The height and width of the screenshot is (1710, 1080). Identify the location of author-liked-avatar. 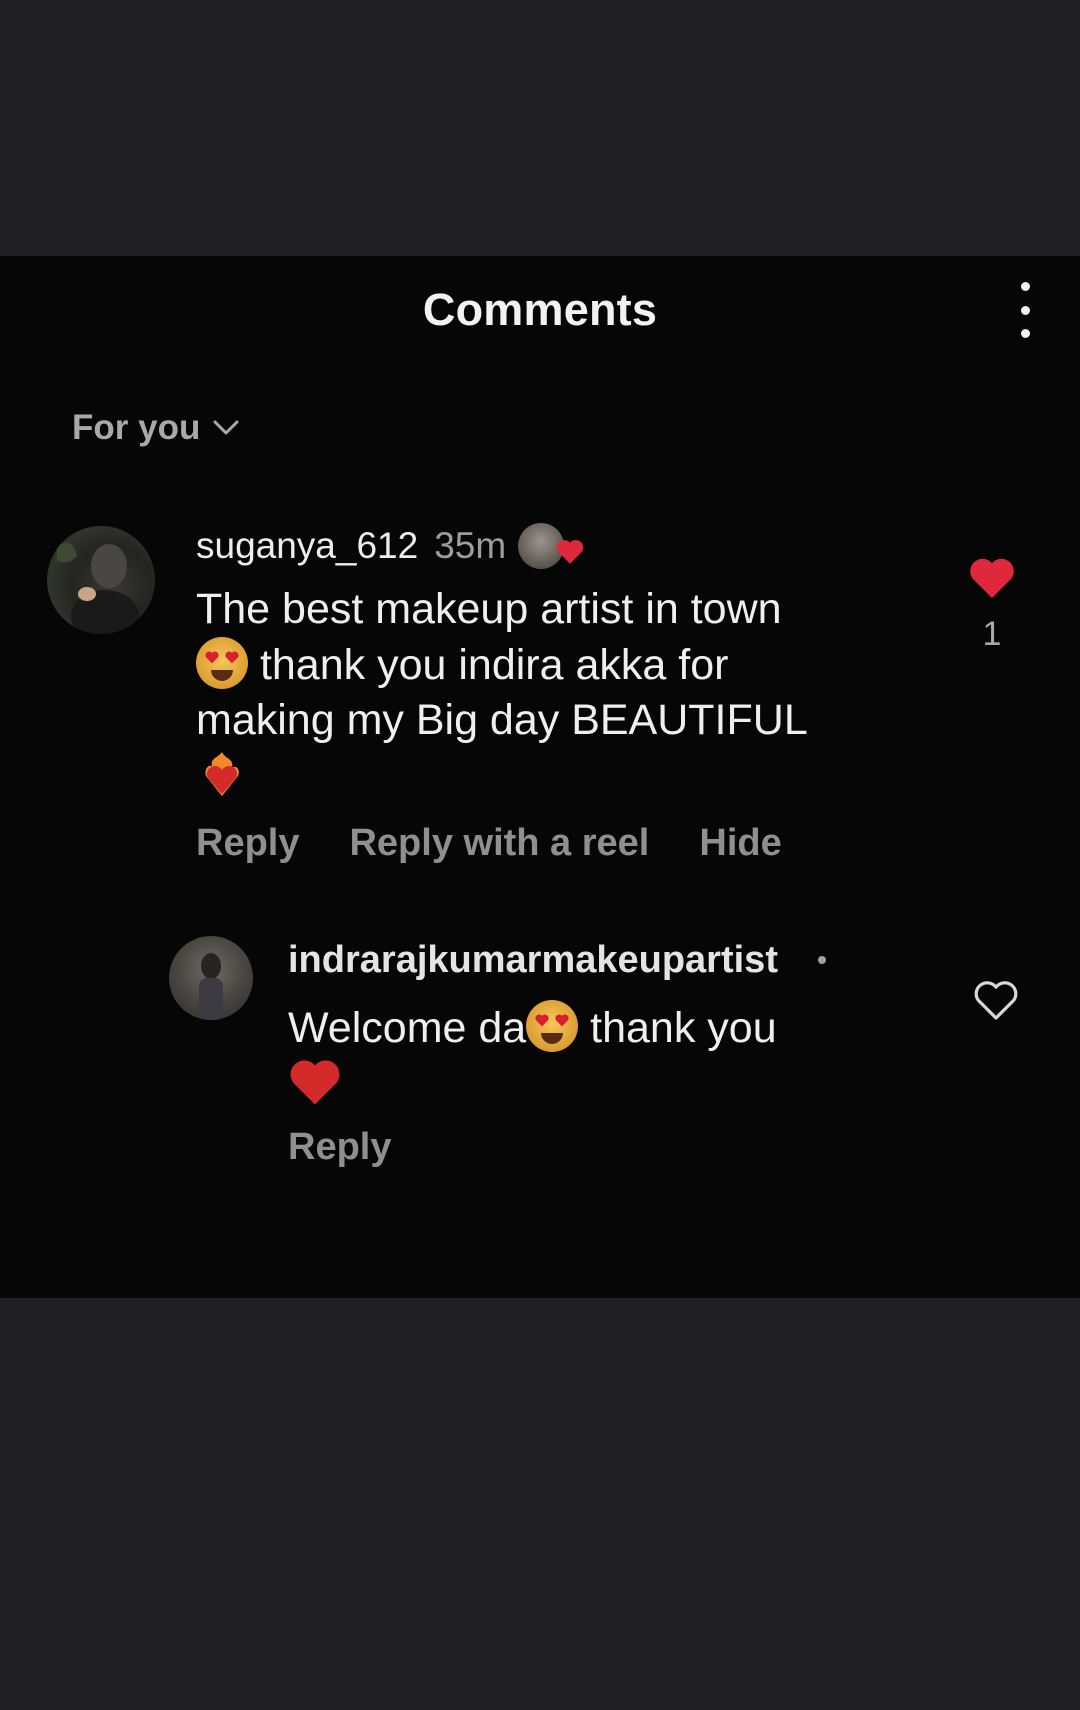
(551, 546).